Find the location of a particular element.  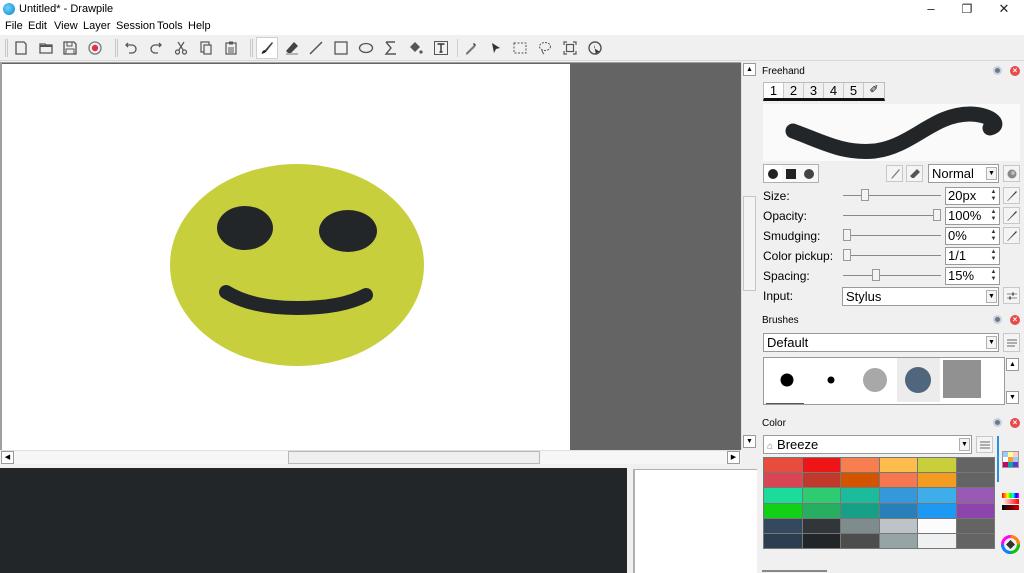

canvas-horizontal-scrollbar: ◀ ▶ is located at coordinates (370, 457).